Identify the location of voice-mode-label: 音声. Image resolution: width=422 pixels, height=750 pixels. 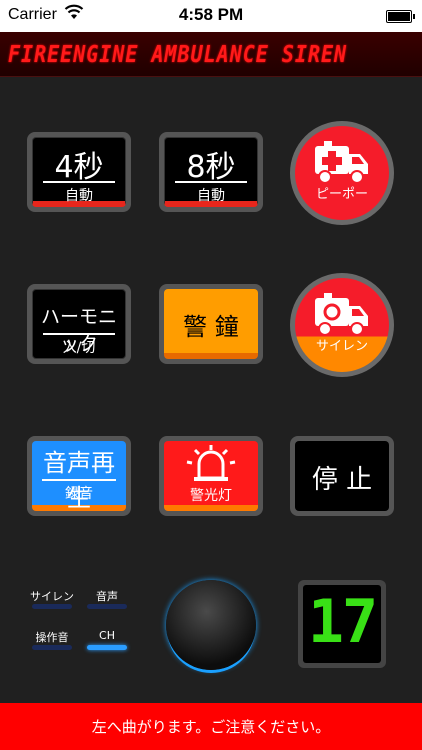
(107, 596).